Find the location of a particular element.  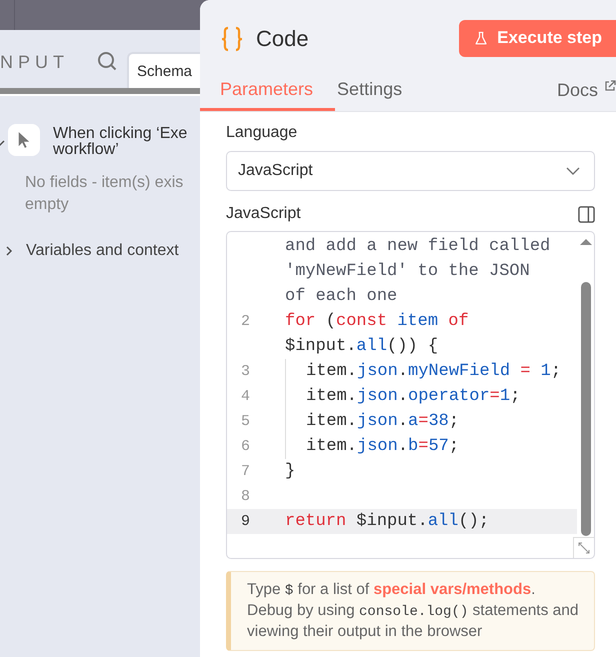

field-label: Language is located at coordinates (262, 133).